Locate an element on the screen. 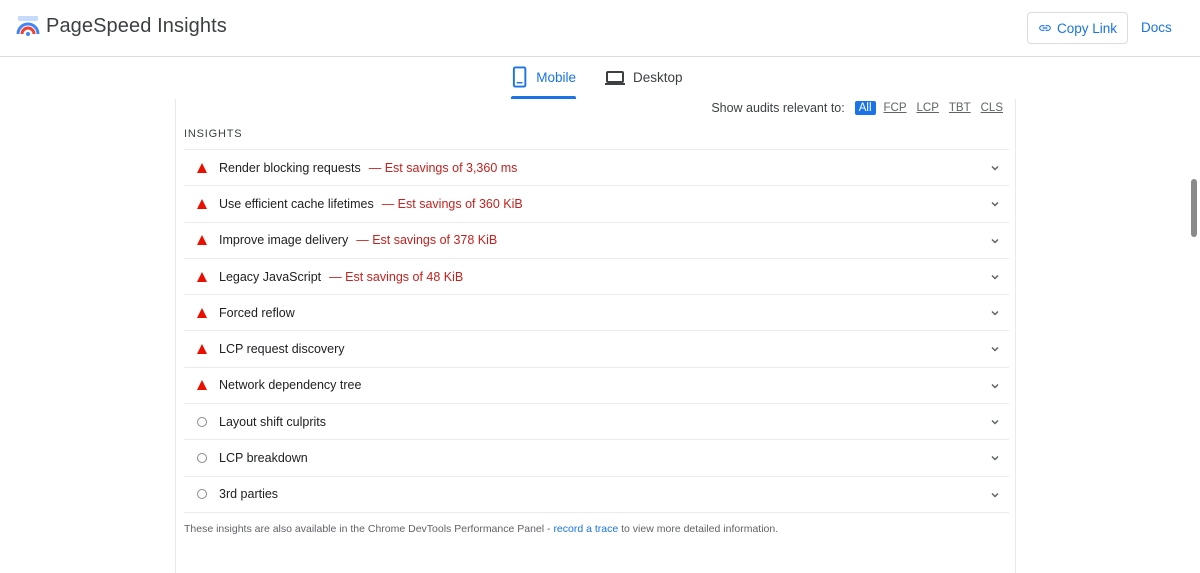  docs-link: Docs is located at coordinates (1156, 27).